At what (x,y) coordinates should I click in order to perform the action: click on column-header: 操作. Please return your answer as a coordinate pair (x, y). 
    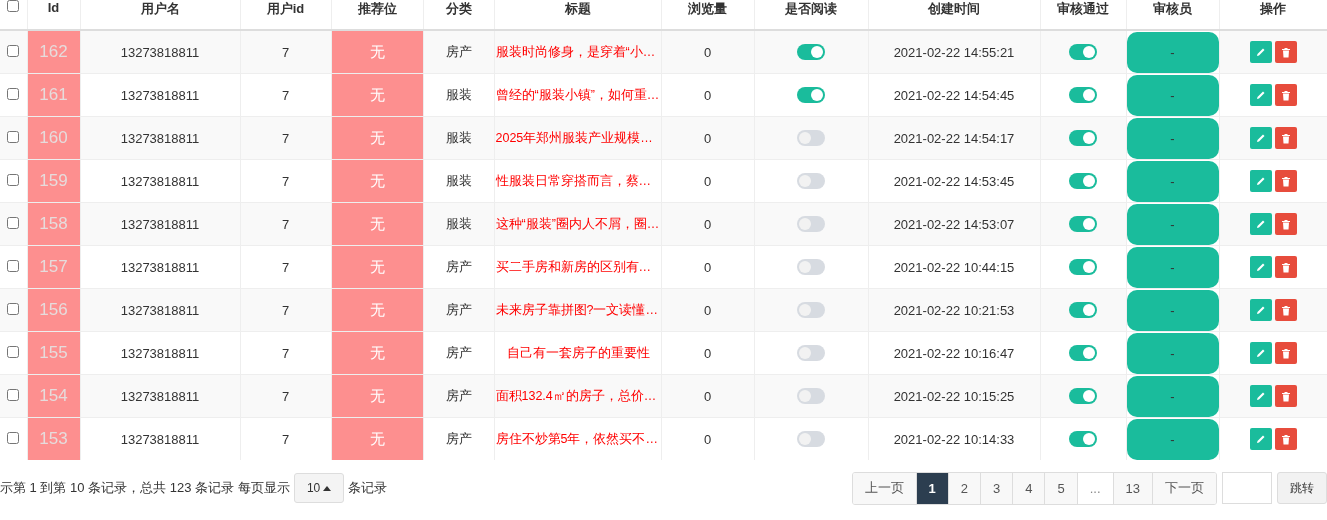
    Looking at the image, I should click on (1273, 8).